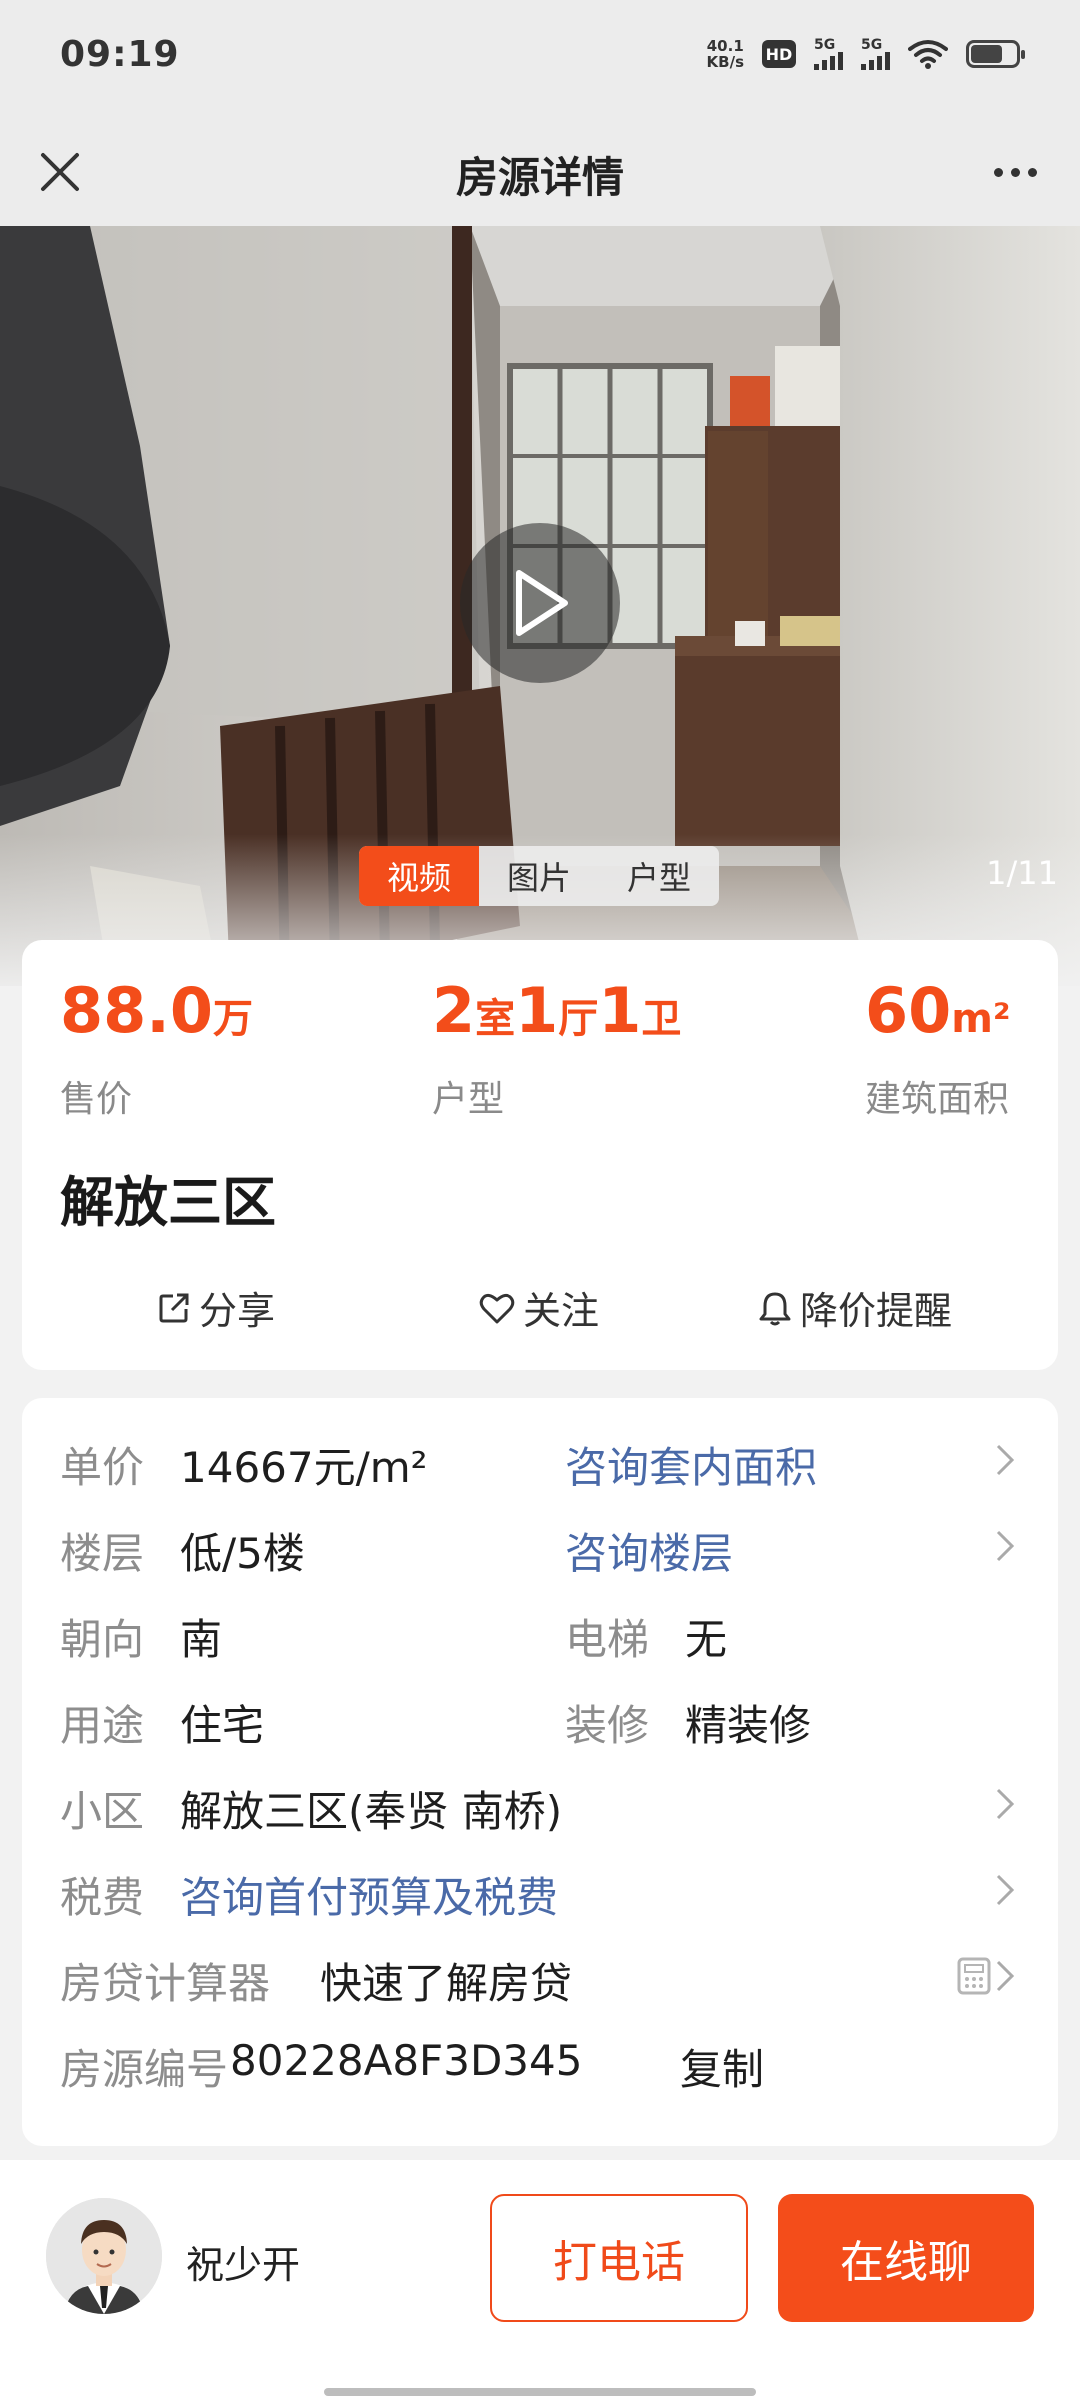  Describe the element at coordinates (237, 1311) in the screenshot. I see `share-label: 分享` at that location.